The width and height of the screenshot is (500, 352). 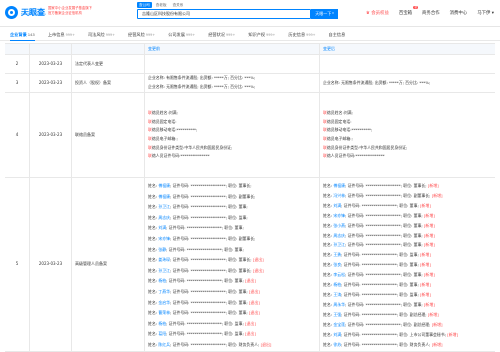 I want to click on tab-background: 企业背景143, so click(x=22, y=34).